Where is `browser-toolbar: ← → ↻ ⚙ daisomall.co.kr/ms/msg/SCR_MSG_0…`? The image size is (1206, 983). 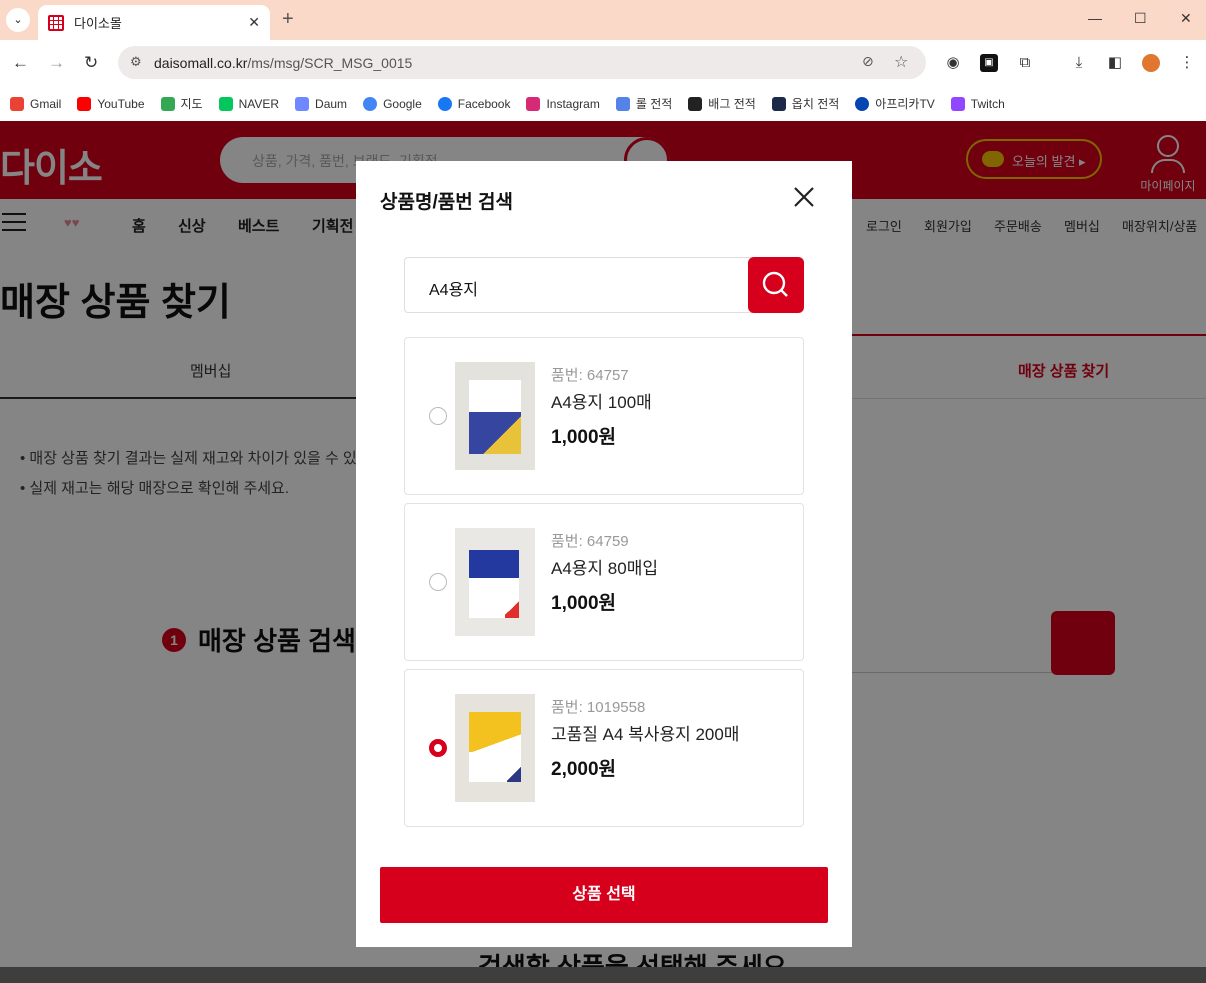 browser-toolbar: ← → ↻ ⚙ daisomall.co.kr/ms/msg/SCR_MSG_0… is located at coordinates (603, 63).